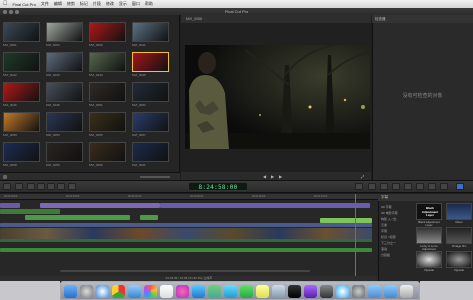  Describe the element at coordinates (214, 291) in the screenshot. I see `maps-icon` at that location.